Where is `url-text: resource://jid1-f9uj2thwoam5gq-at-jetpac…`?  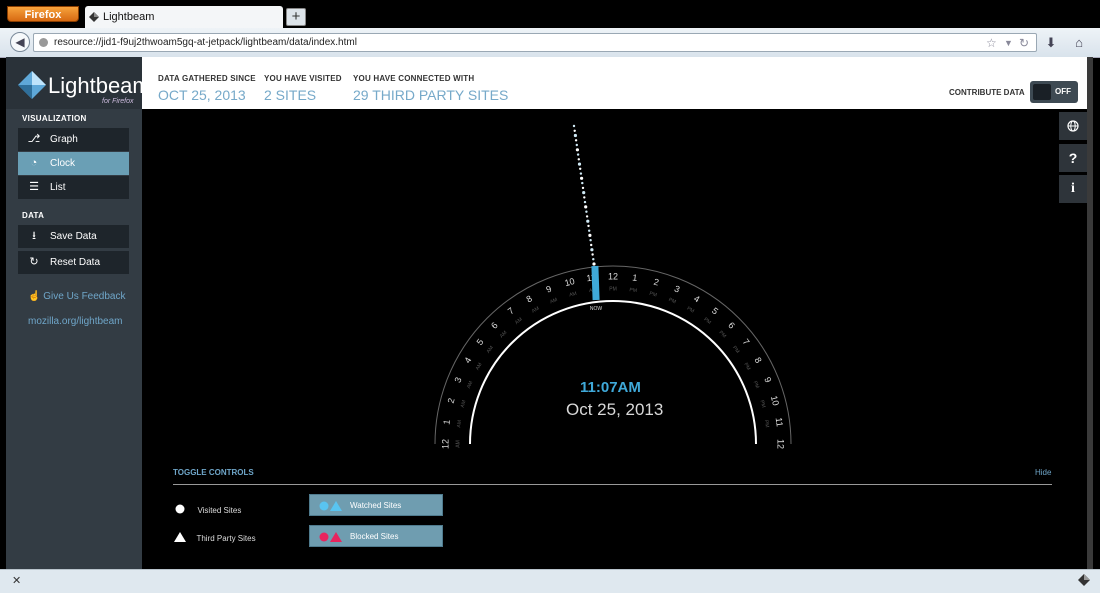
url-text: resource://jid1-f9uj2thwoam5gq-at-jetpac… is located at coordinates (205, 42).